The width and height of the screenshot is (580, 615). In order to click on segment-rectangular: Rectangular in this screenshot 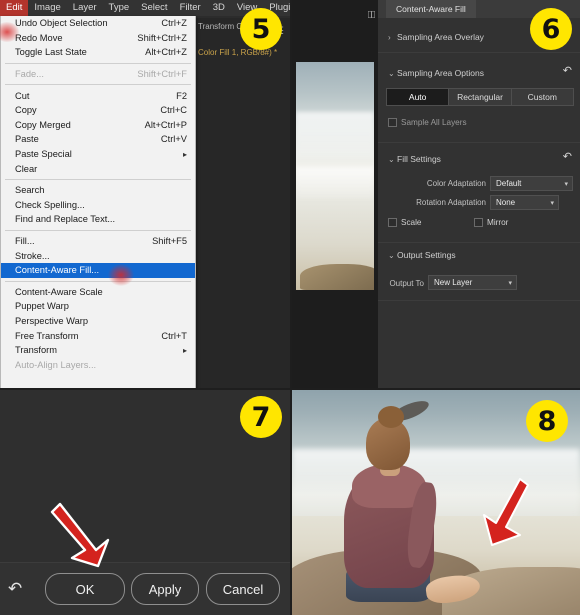, I will do `click(480, 97)`.